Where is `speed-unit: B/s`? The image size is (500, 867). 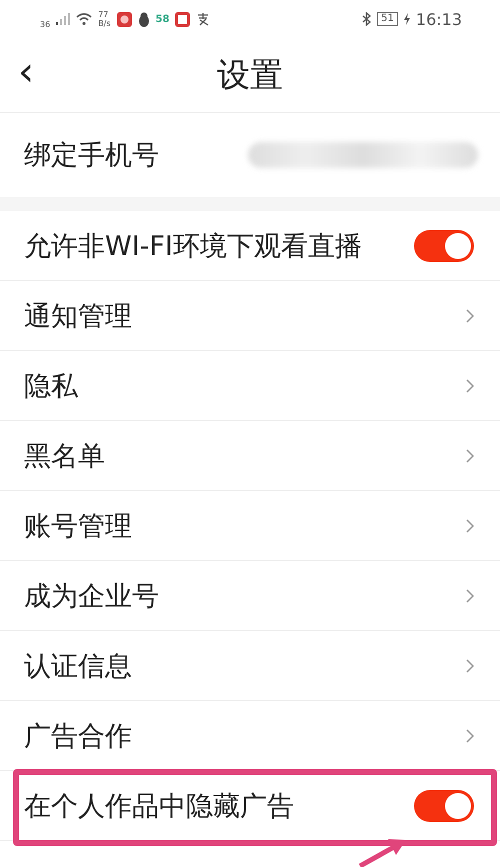 speed-unit: B/s is located at coordinates (104, 23).